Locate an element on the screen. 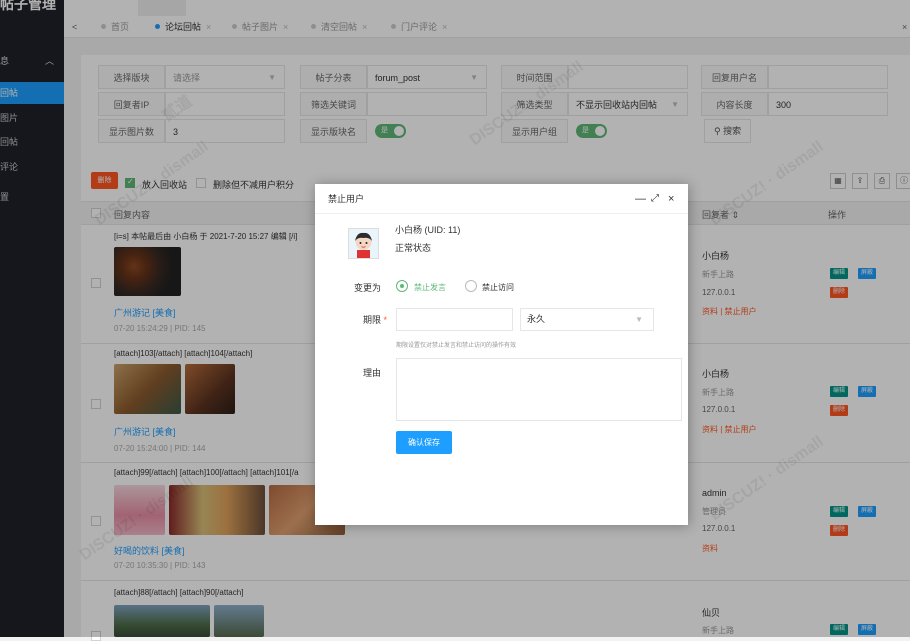 Image resolution: width=910 pixels, height=641 pixels. reason-textarea is located at coordinates (539, 389).